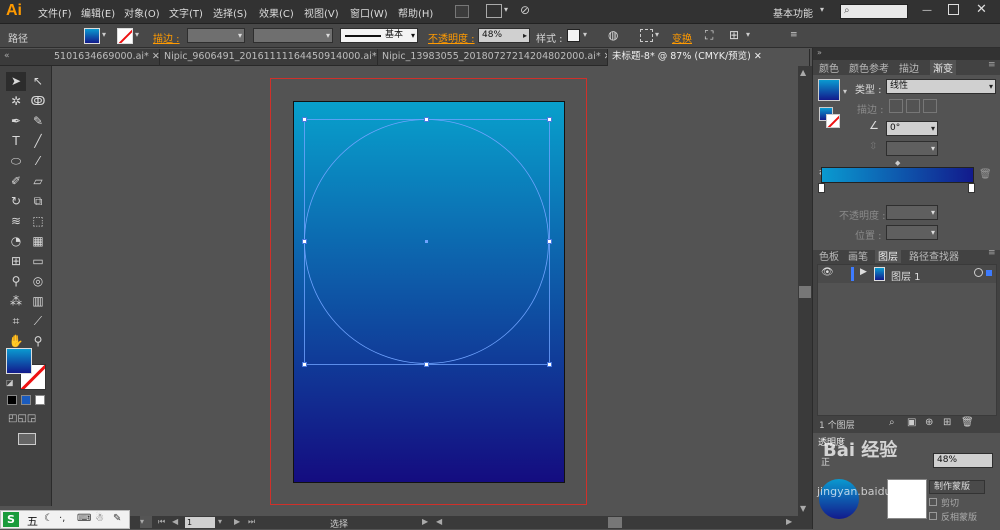 The width and height of the screenshot is (1000, 530). Describe the element at coordinates (888, 255) in the screenshot. I see `tab-layers: 图层` at that location.